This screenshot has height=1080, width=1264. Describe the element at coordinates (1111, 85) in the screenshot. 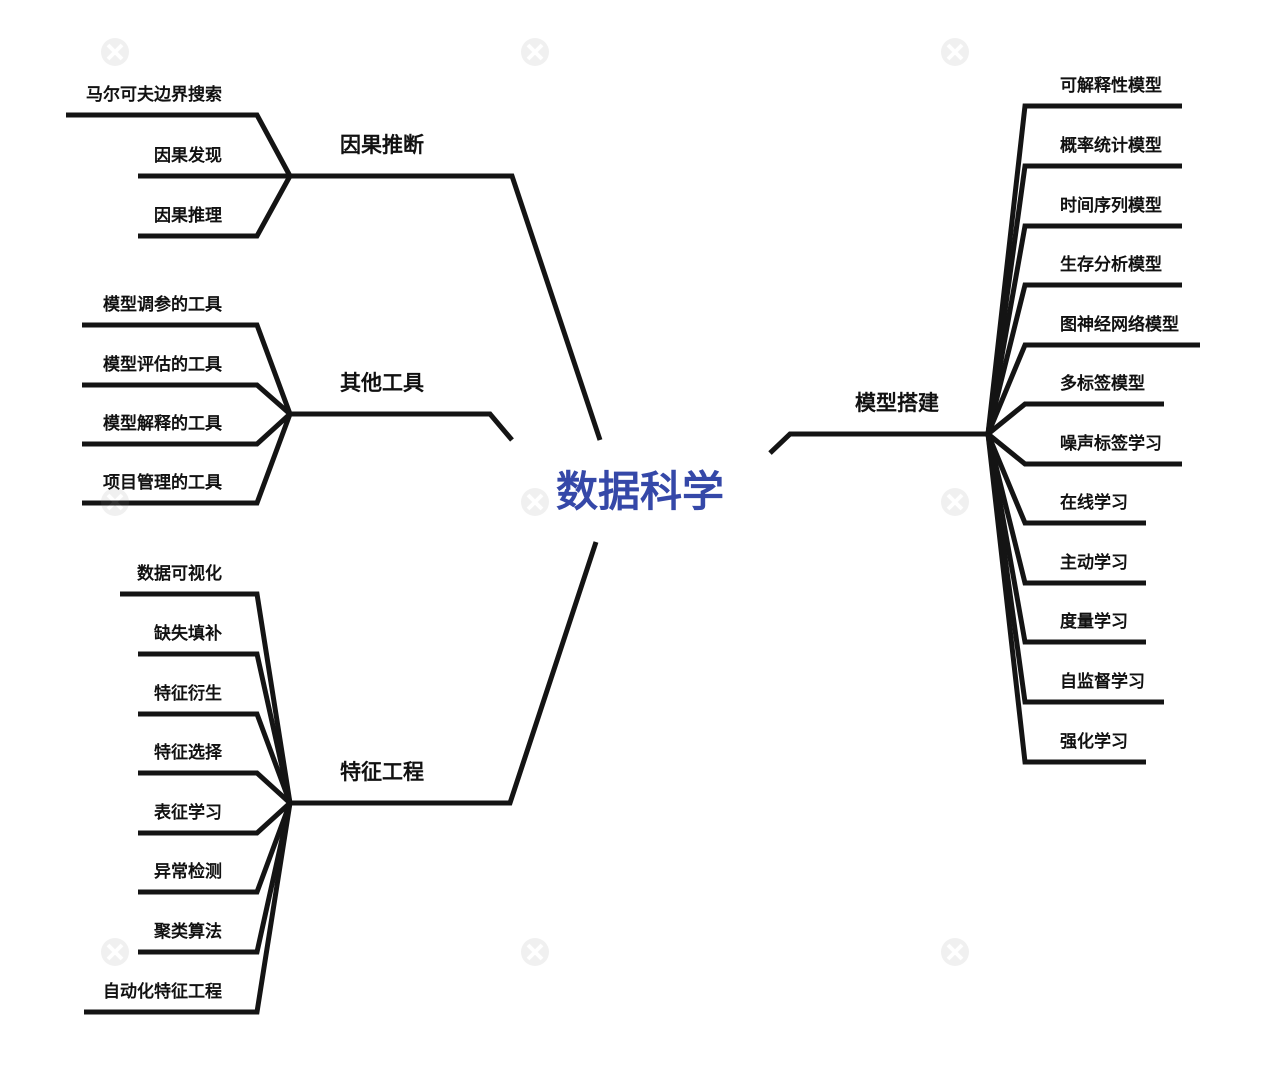

I see `leaf-topic: 可解释性模型` at that location.